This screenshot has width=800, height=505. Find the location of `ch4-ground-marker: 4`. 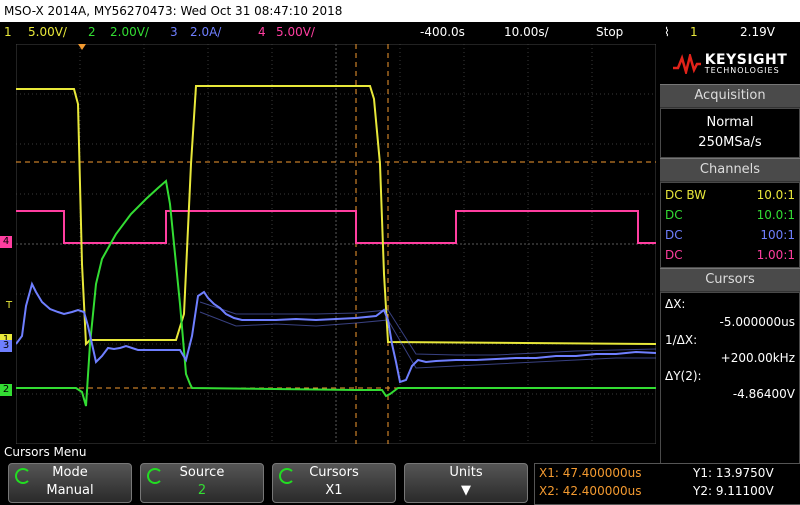

ch4-ground-marker: 4 is located at coordinates (6, 242).